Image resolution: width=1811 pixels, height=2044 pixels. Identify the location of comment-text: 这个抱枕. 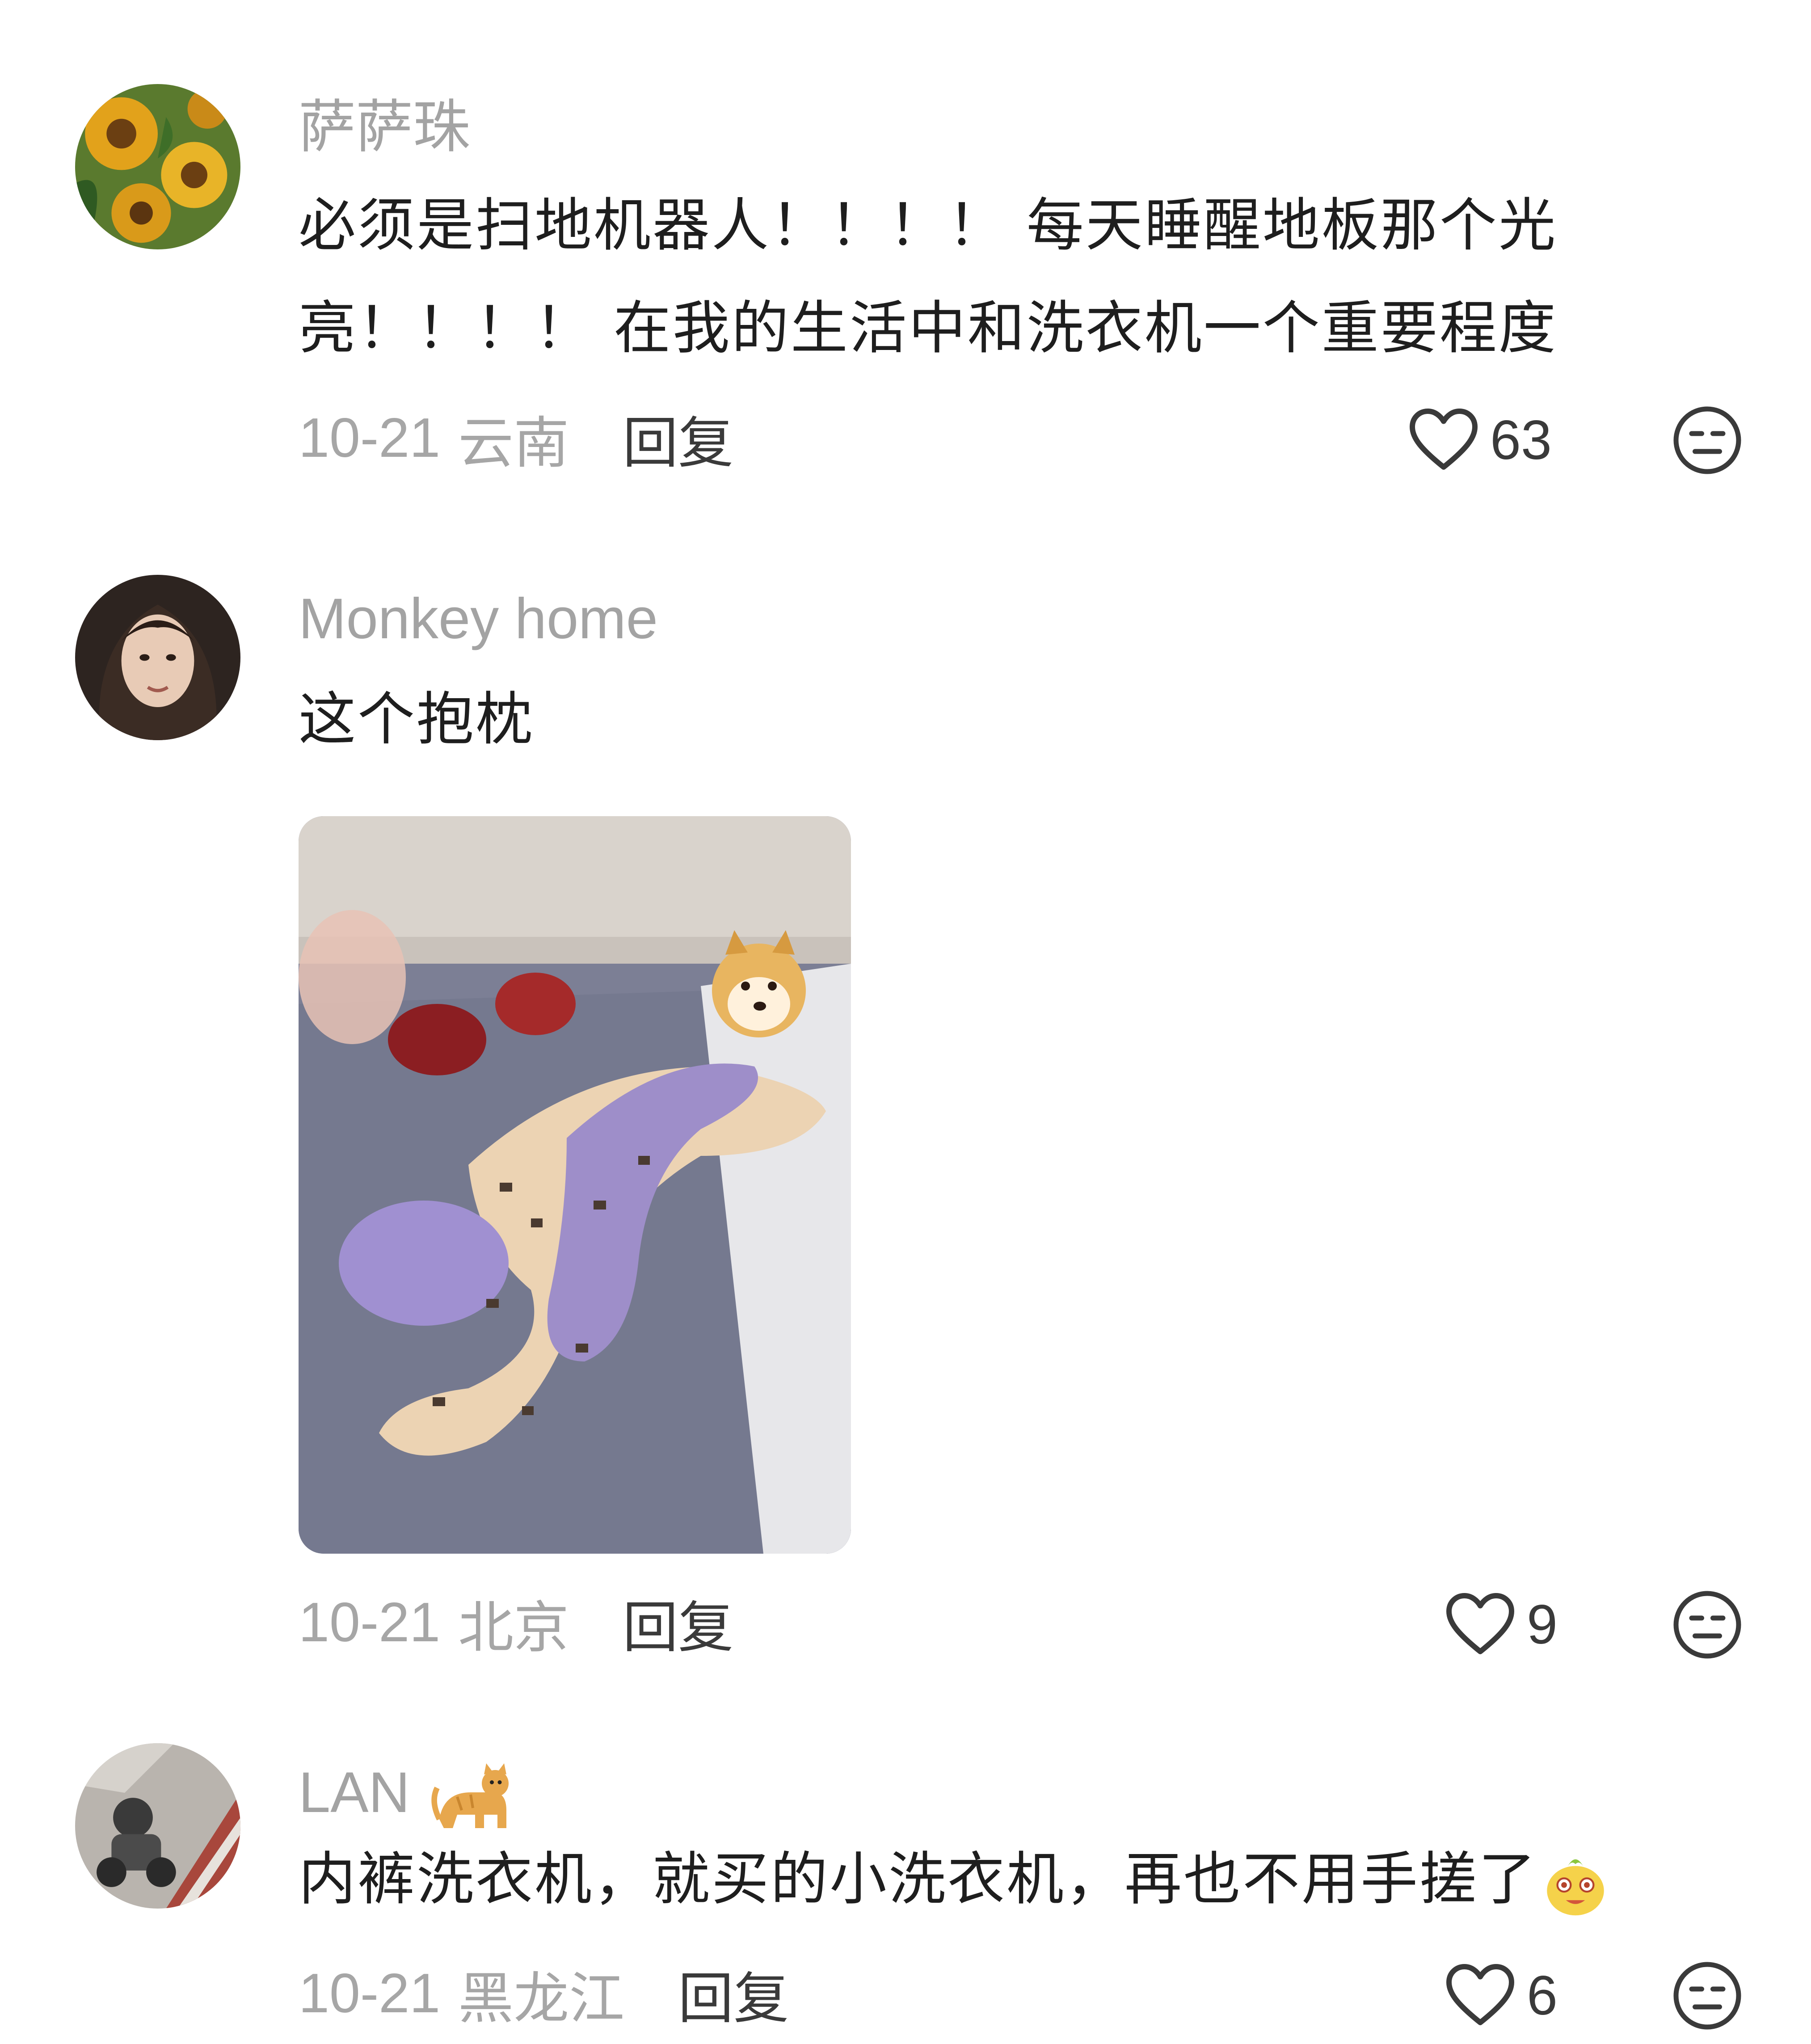
(417, 719).